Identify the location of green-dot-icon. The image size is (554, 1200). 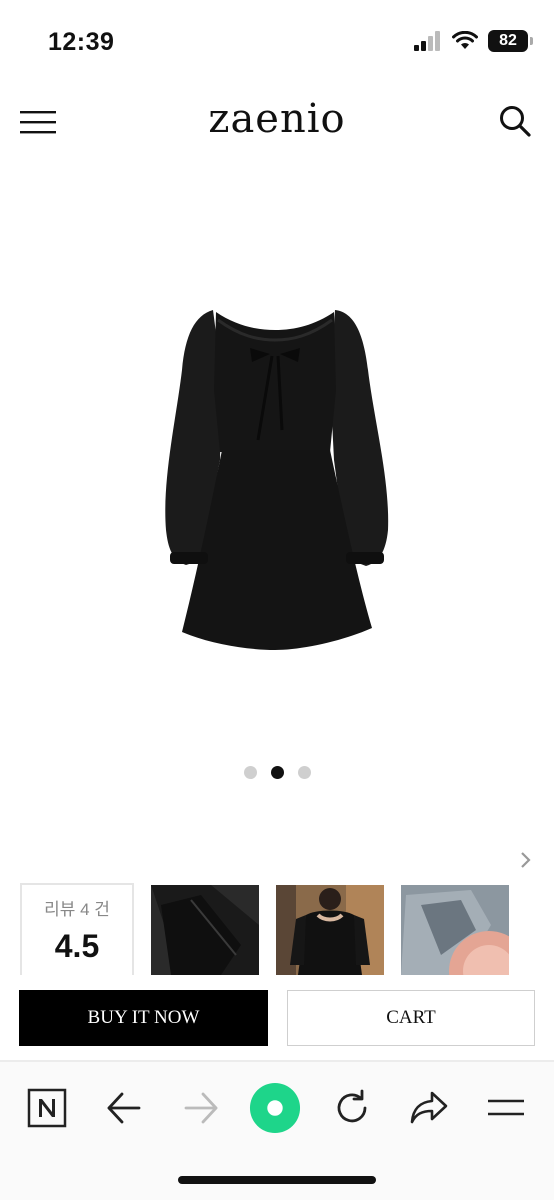
(275, 1108).